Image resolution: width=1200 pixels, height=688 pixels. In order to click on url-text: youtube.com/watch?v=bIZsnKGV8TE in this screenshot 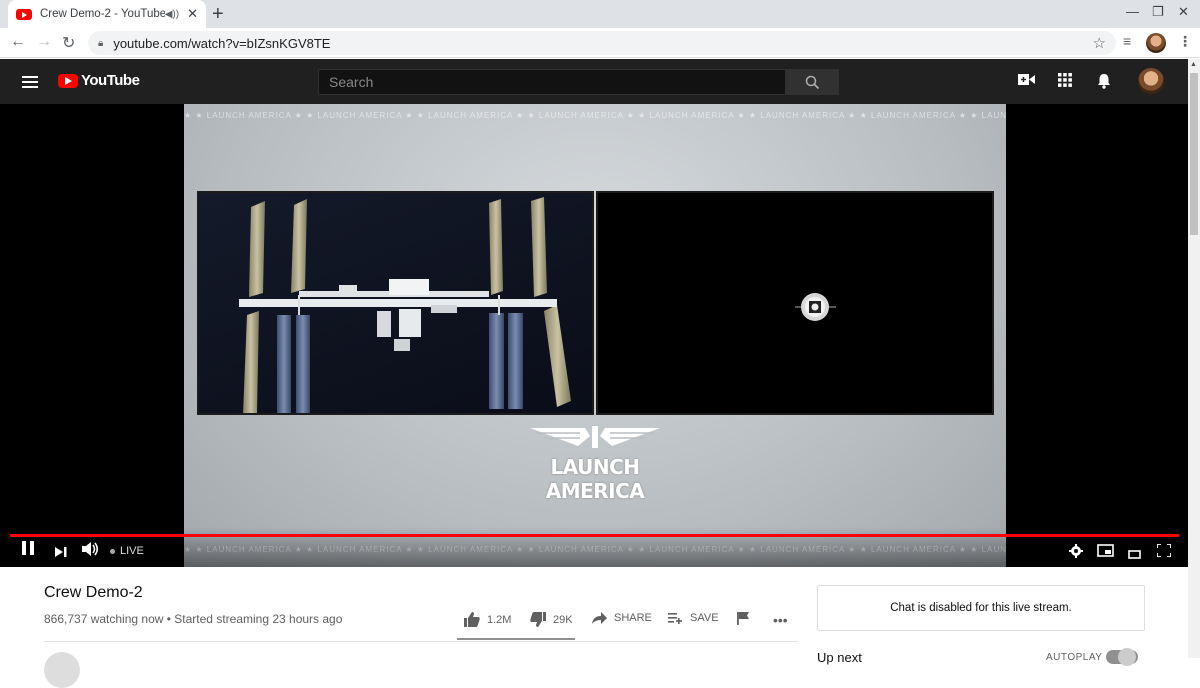, I will do `click(222, 43)`.